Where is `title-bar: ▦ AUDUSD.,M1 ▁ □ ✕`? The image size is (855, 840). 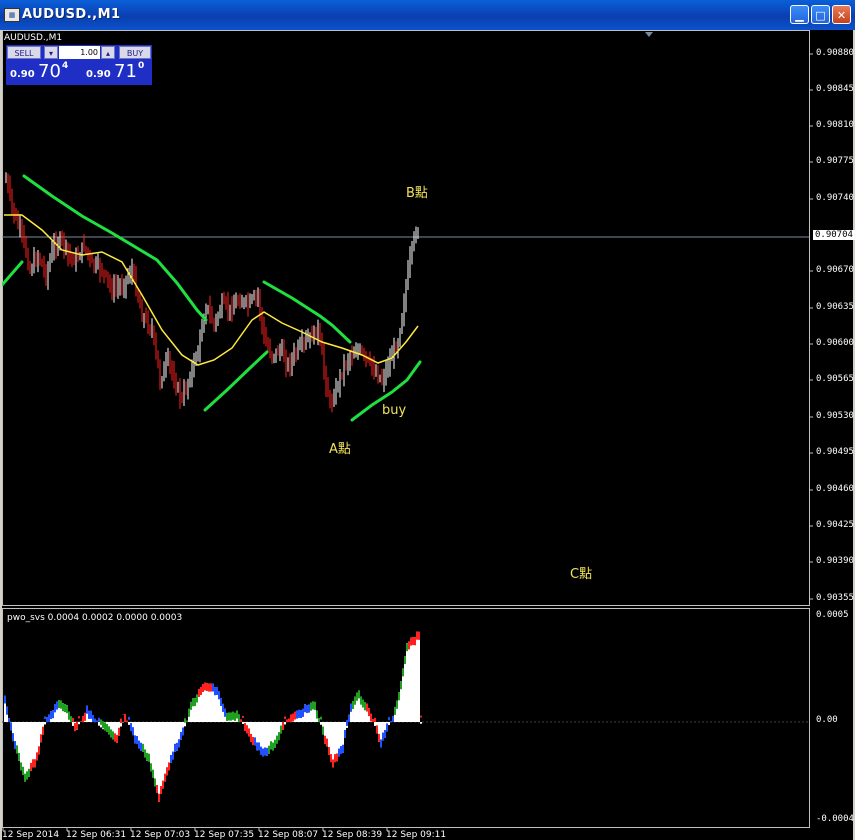 title-bar: ▦ AUDUSD.,M1 ▁ □ ✕ is located at coordinates (427, 15).